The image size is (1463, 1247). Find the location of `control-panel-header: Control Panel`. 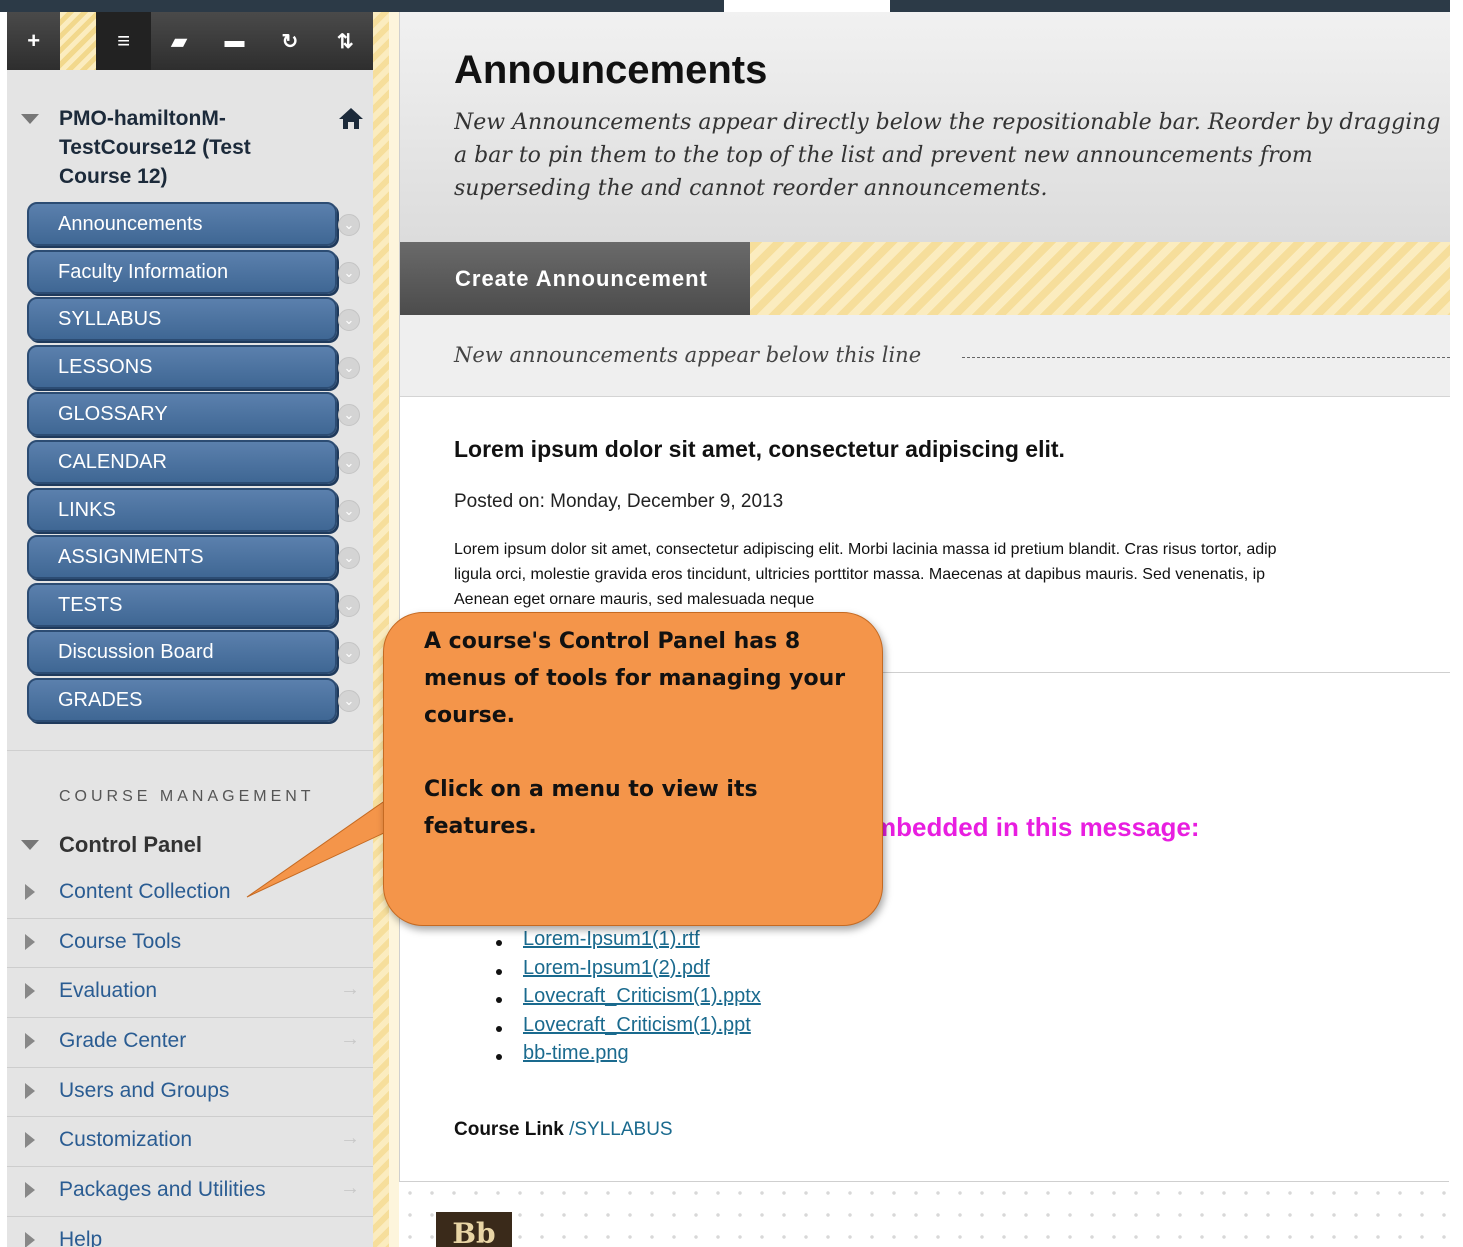

control-panel-header: Control Panel is located at coordinates (190, 847).